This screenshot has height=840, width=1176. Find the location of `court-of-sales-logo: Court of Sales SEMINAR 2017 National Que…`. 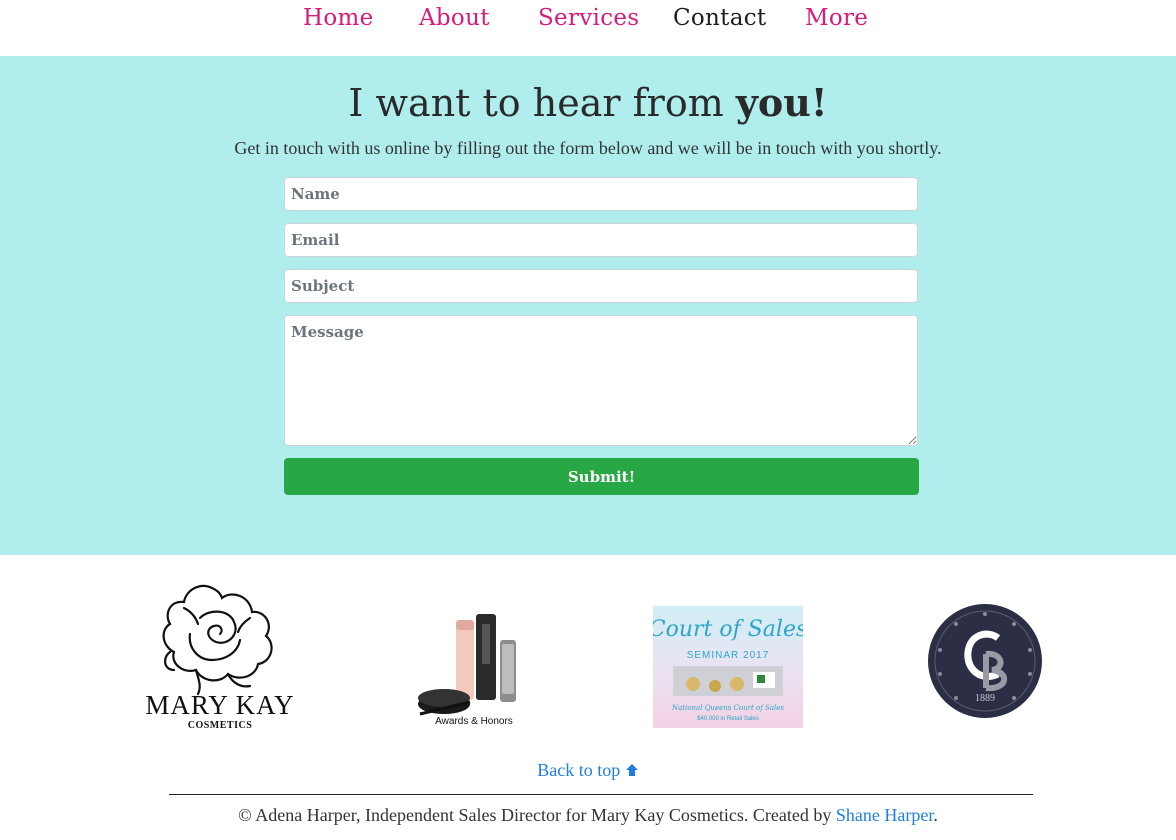

court-of-sales-logo: Court of Sales SEMINAR 2017 National Que… is located at coordinates (728, 667).